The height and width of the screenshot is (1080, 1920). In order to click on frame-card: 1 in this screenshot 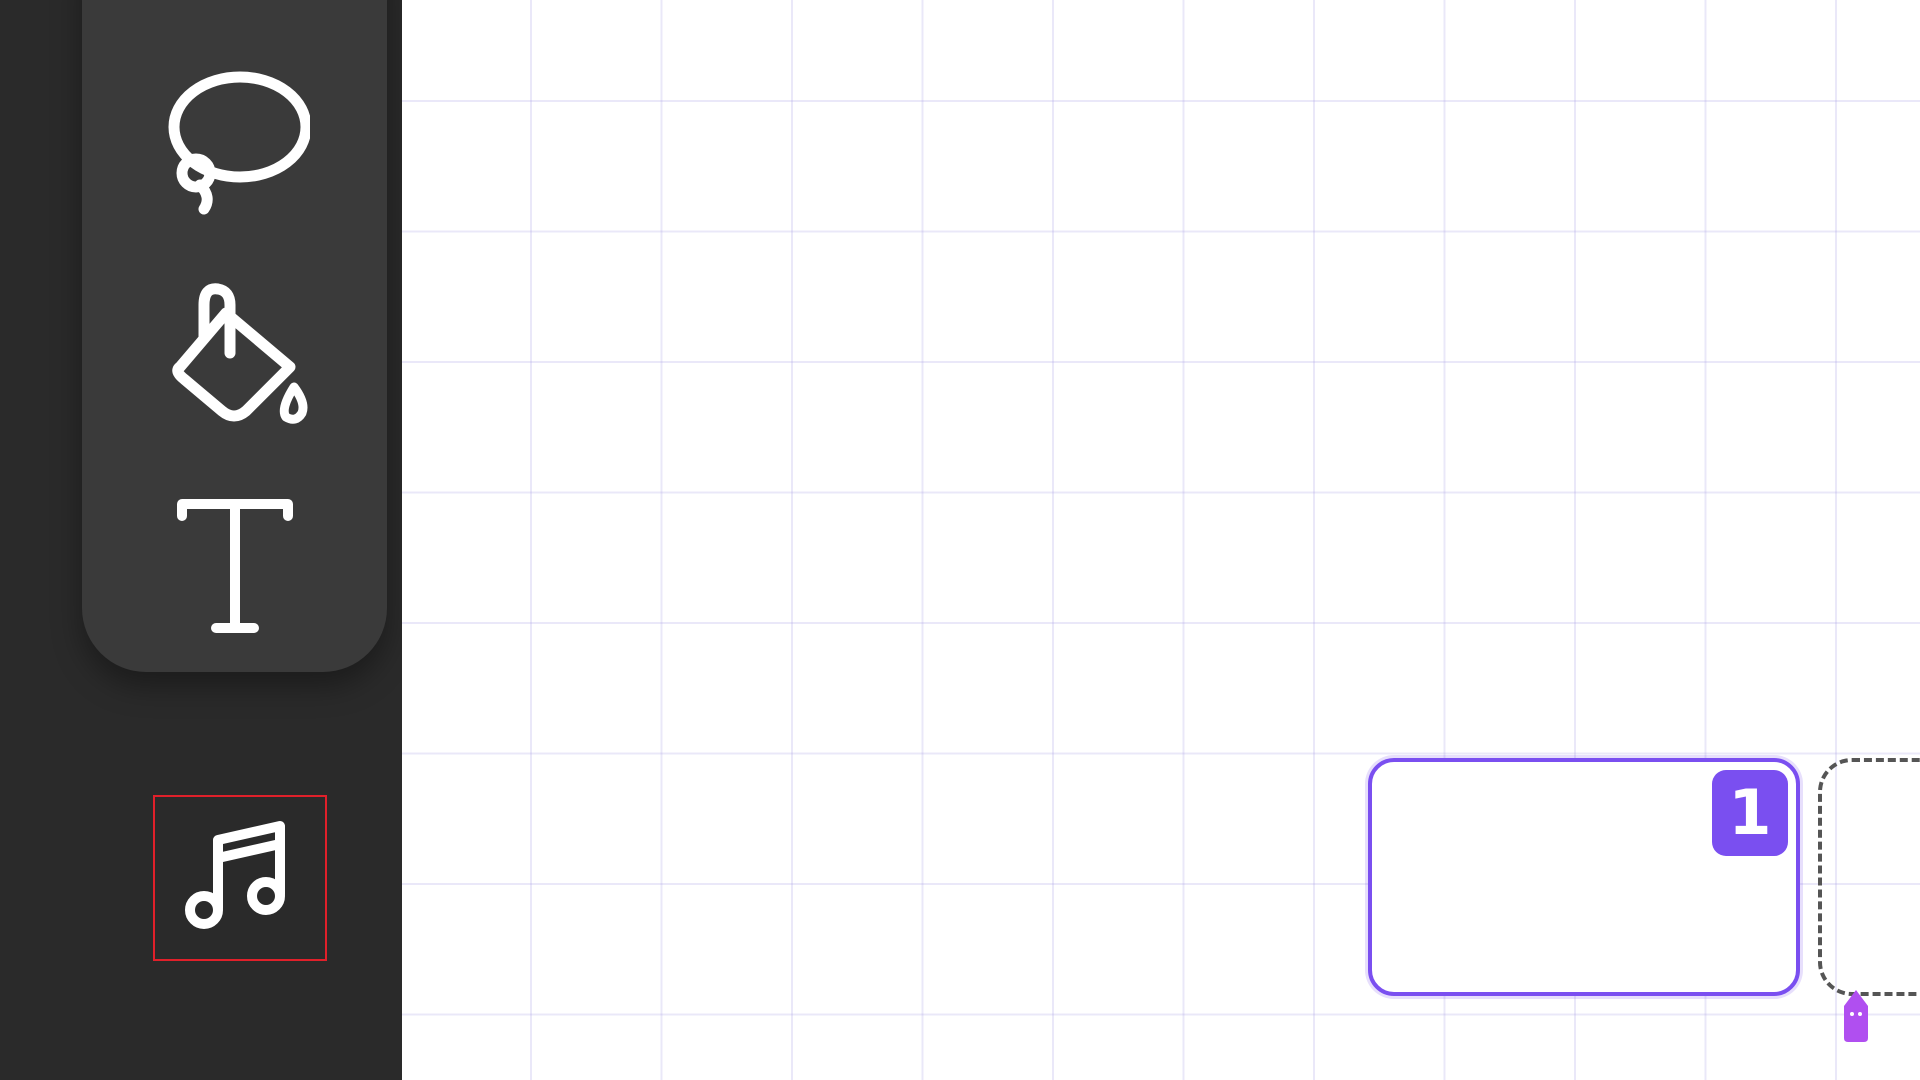, I will do `click(1584, 877)`.